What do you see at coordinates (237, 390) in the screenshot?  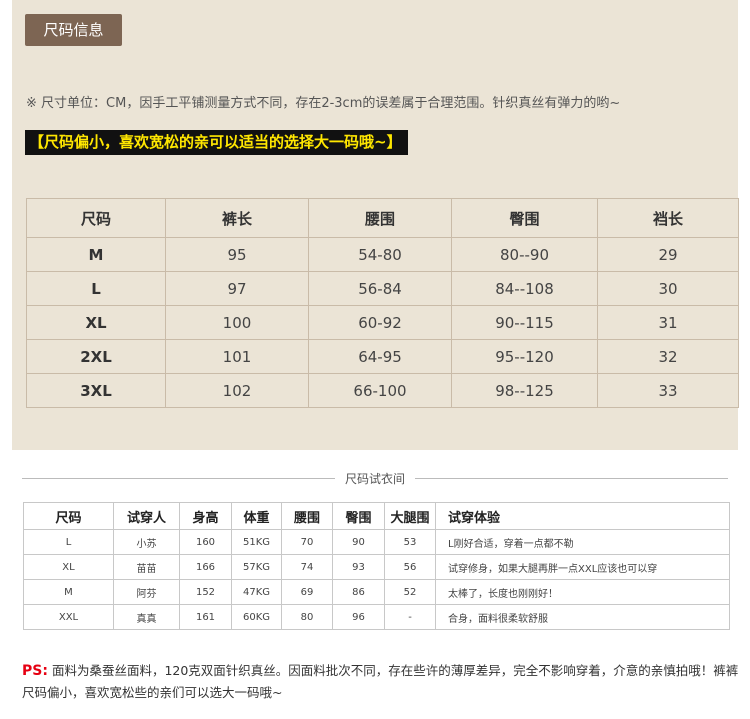 I see `table-cell: 102` at bounding box center [237, 390].